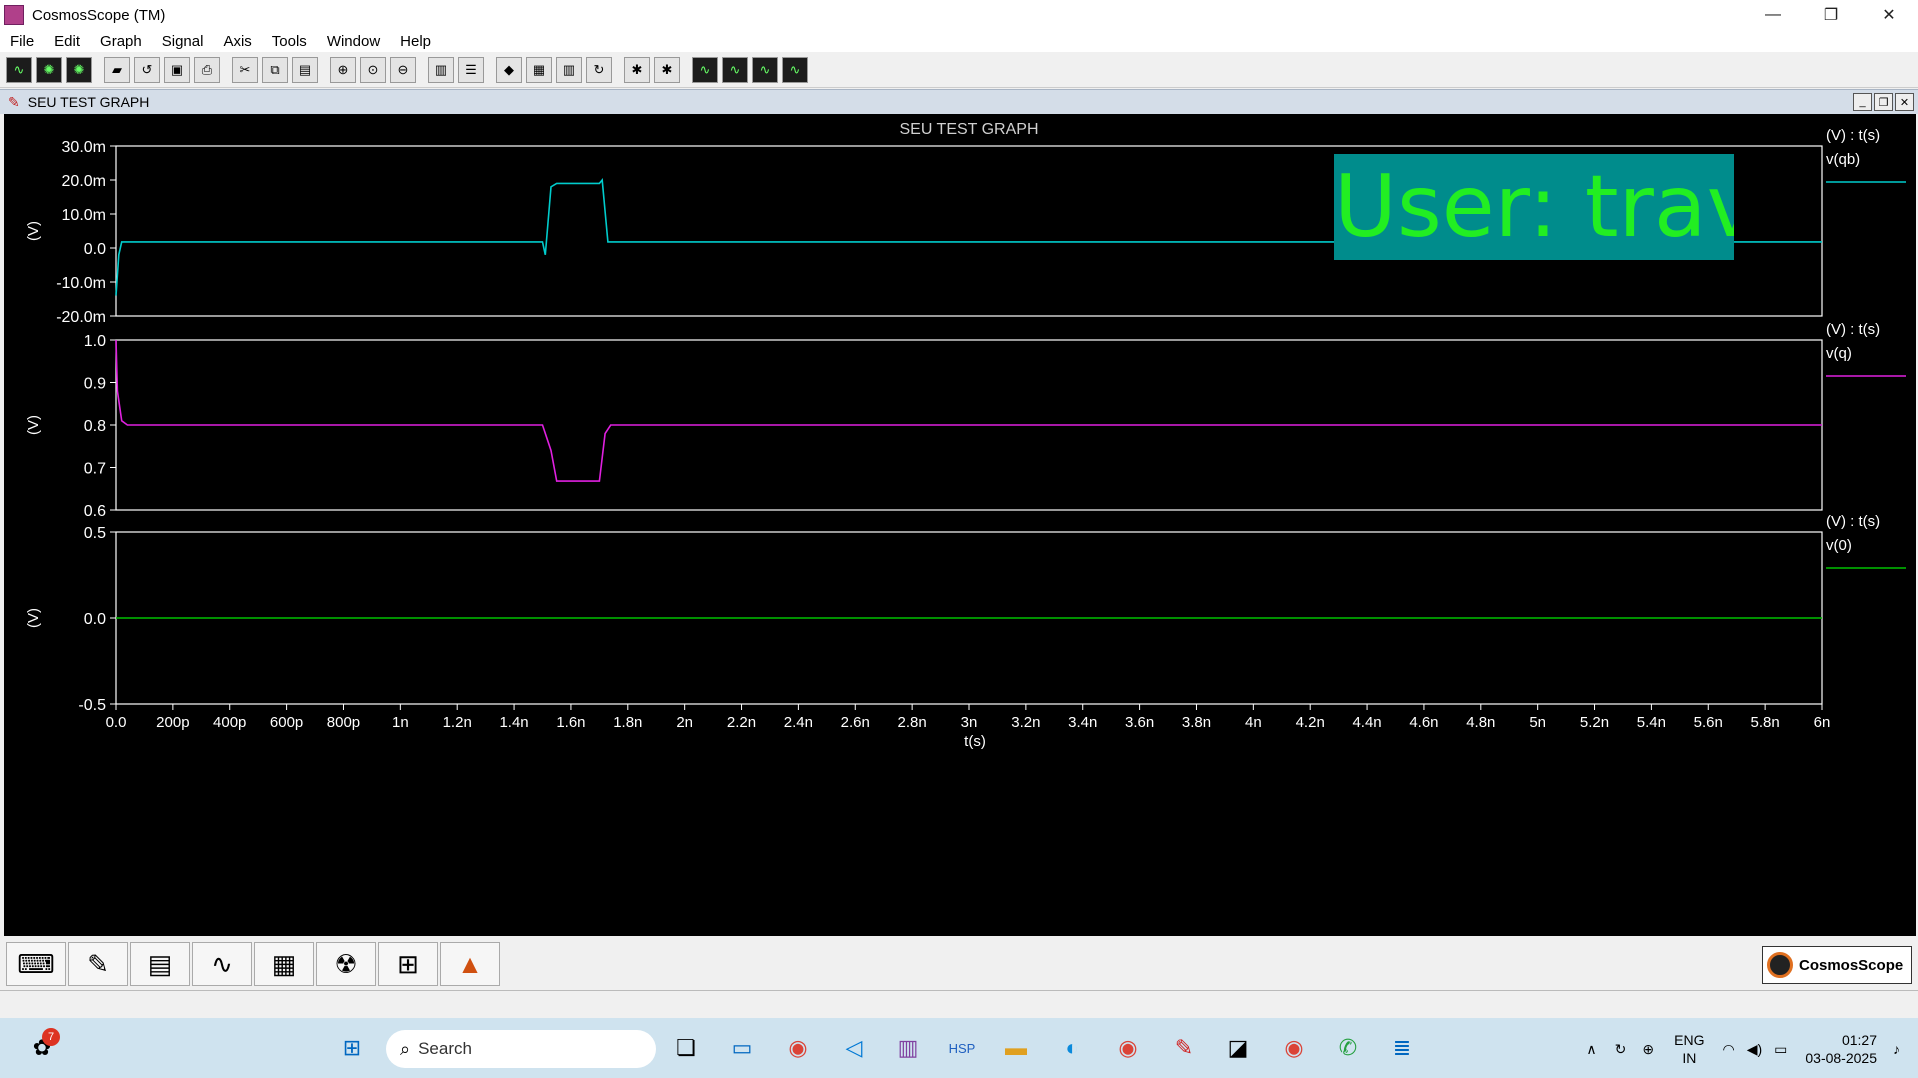  Describe the element at coordinates (222, 964) in the screenshot. I see `signal-icon: ∿` at that location.